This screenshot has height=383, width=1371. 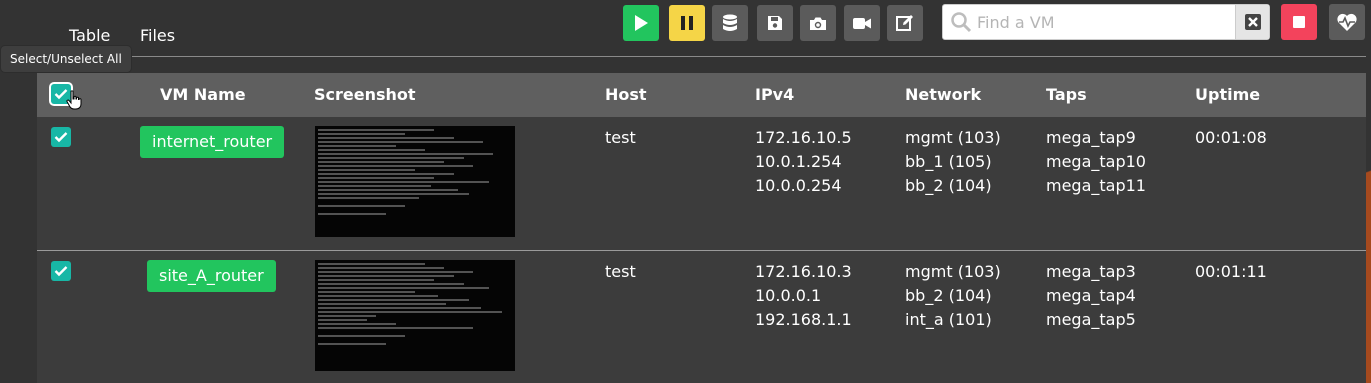 I want to click on record-button, so click(x=862, y=23).